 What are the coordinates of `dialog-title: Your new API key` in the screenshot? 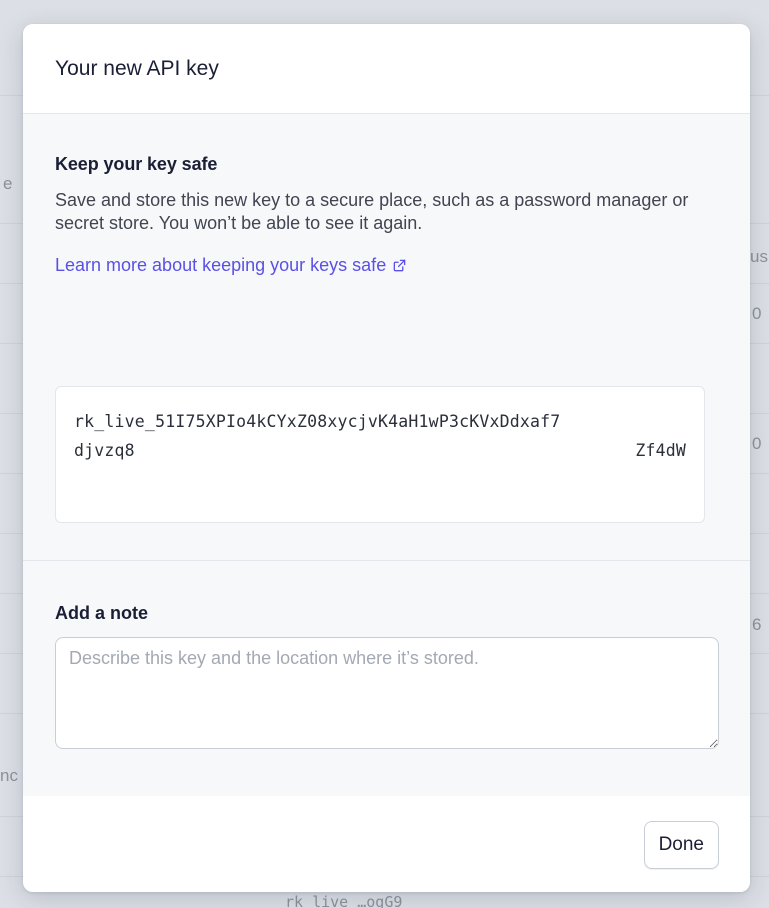 It's located at (137, 68).